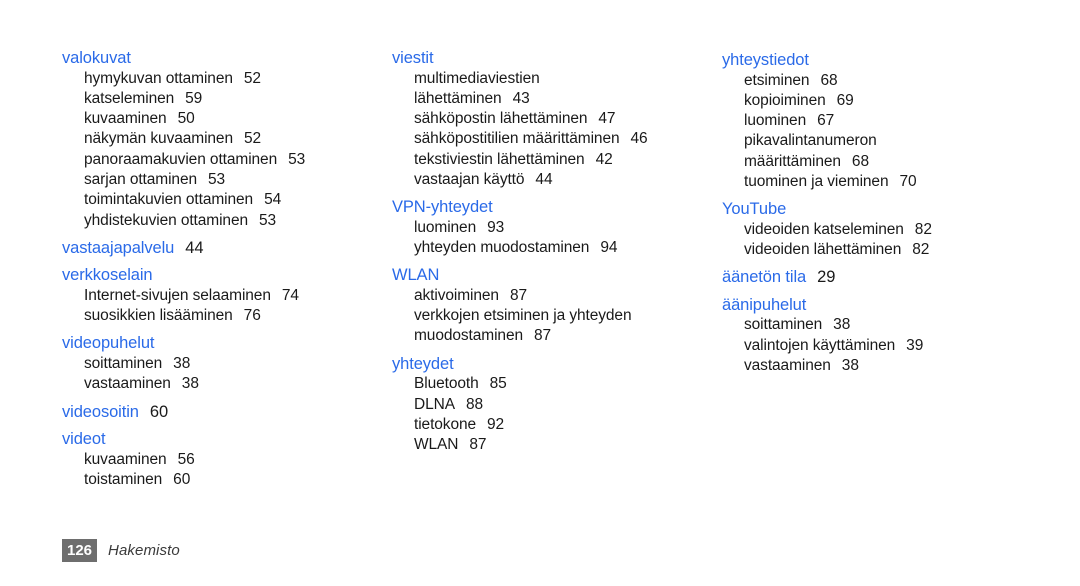 This screenshot has width=1080, height=586. What do you see at coordinates (107, 275) in the screenshot?
I see `index-group-heading-label: verkkoselain` at bounding box center [107, 275].